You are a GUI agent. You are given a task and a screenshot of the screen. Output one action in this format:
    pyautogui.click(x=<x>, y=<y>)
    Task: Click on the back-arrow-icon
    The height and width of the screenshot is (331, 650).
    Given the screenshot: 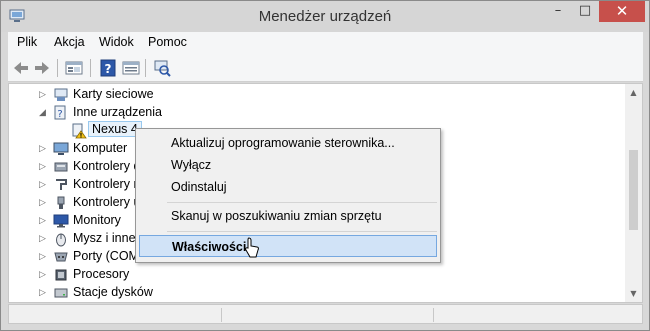 What is the action you would take?
    pyautogui.click(x=21, y=68)
    